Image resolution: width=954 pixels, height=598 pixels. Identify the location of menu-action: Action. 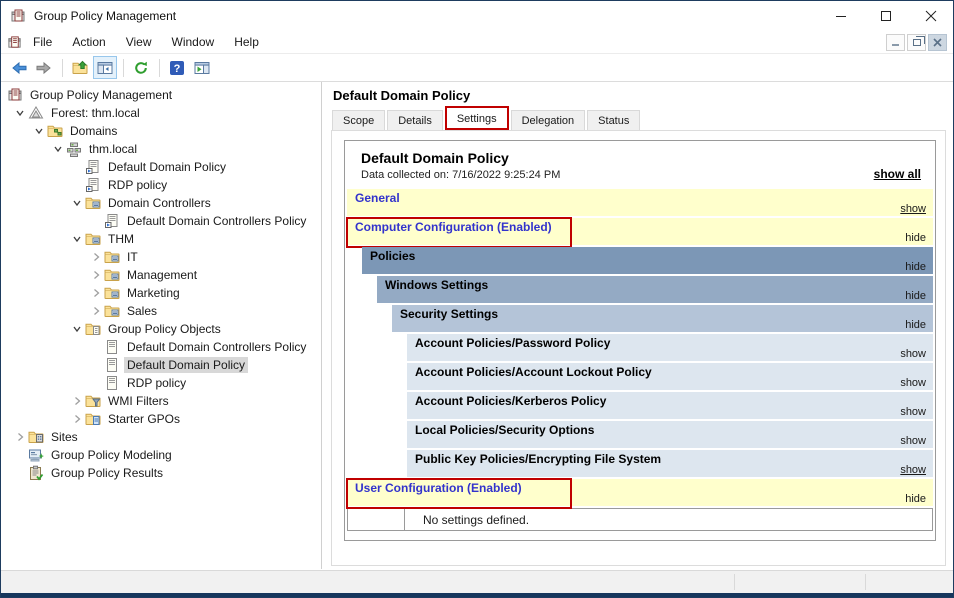
(88, 42).